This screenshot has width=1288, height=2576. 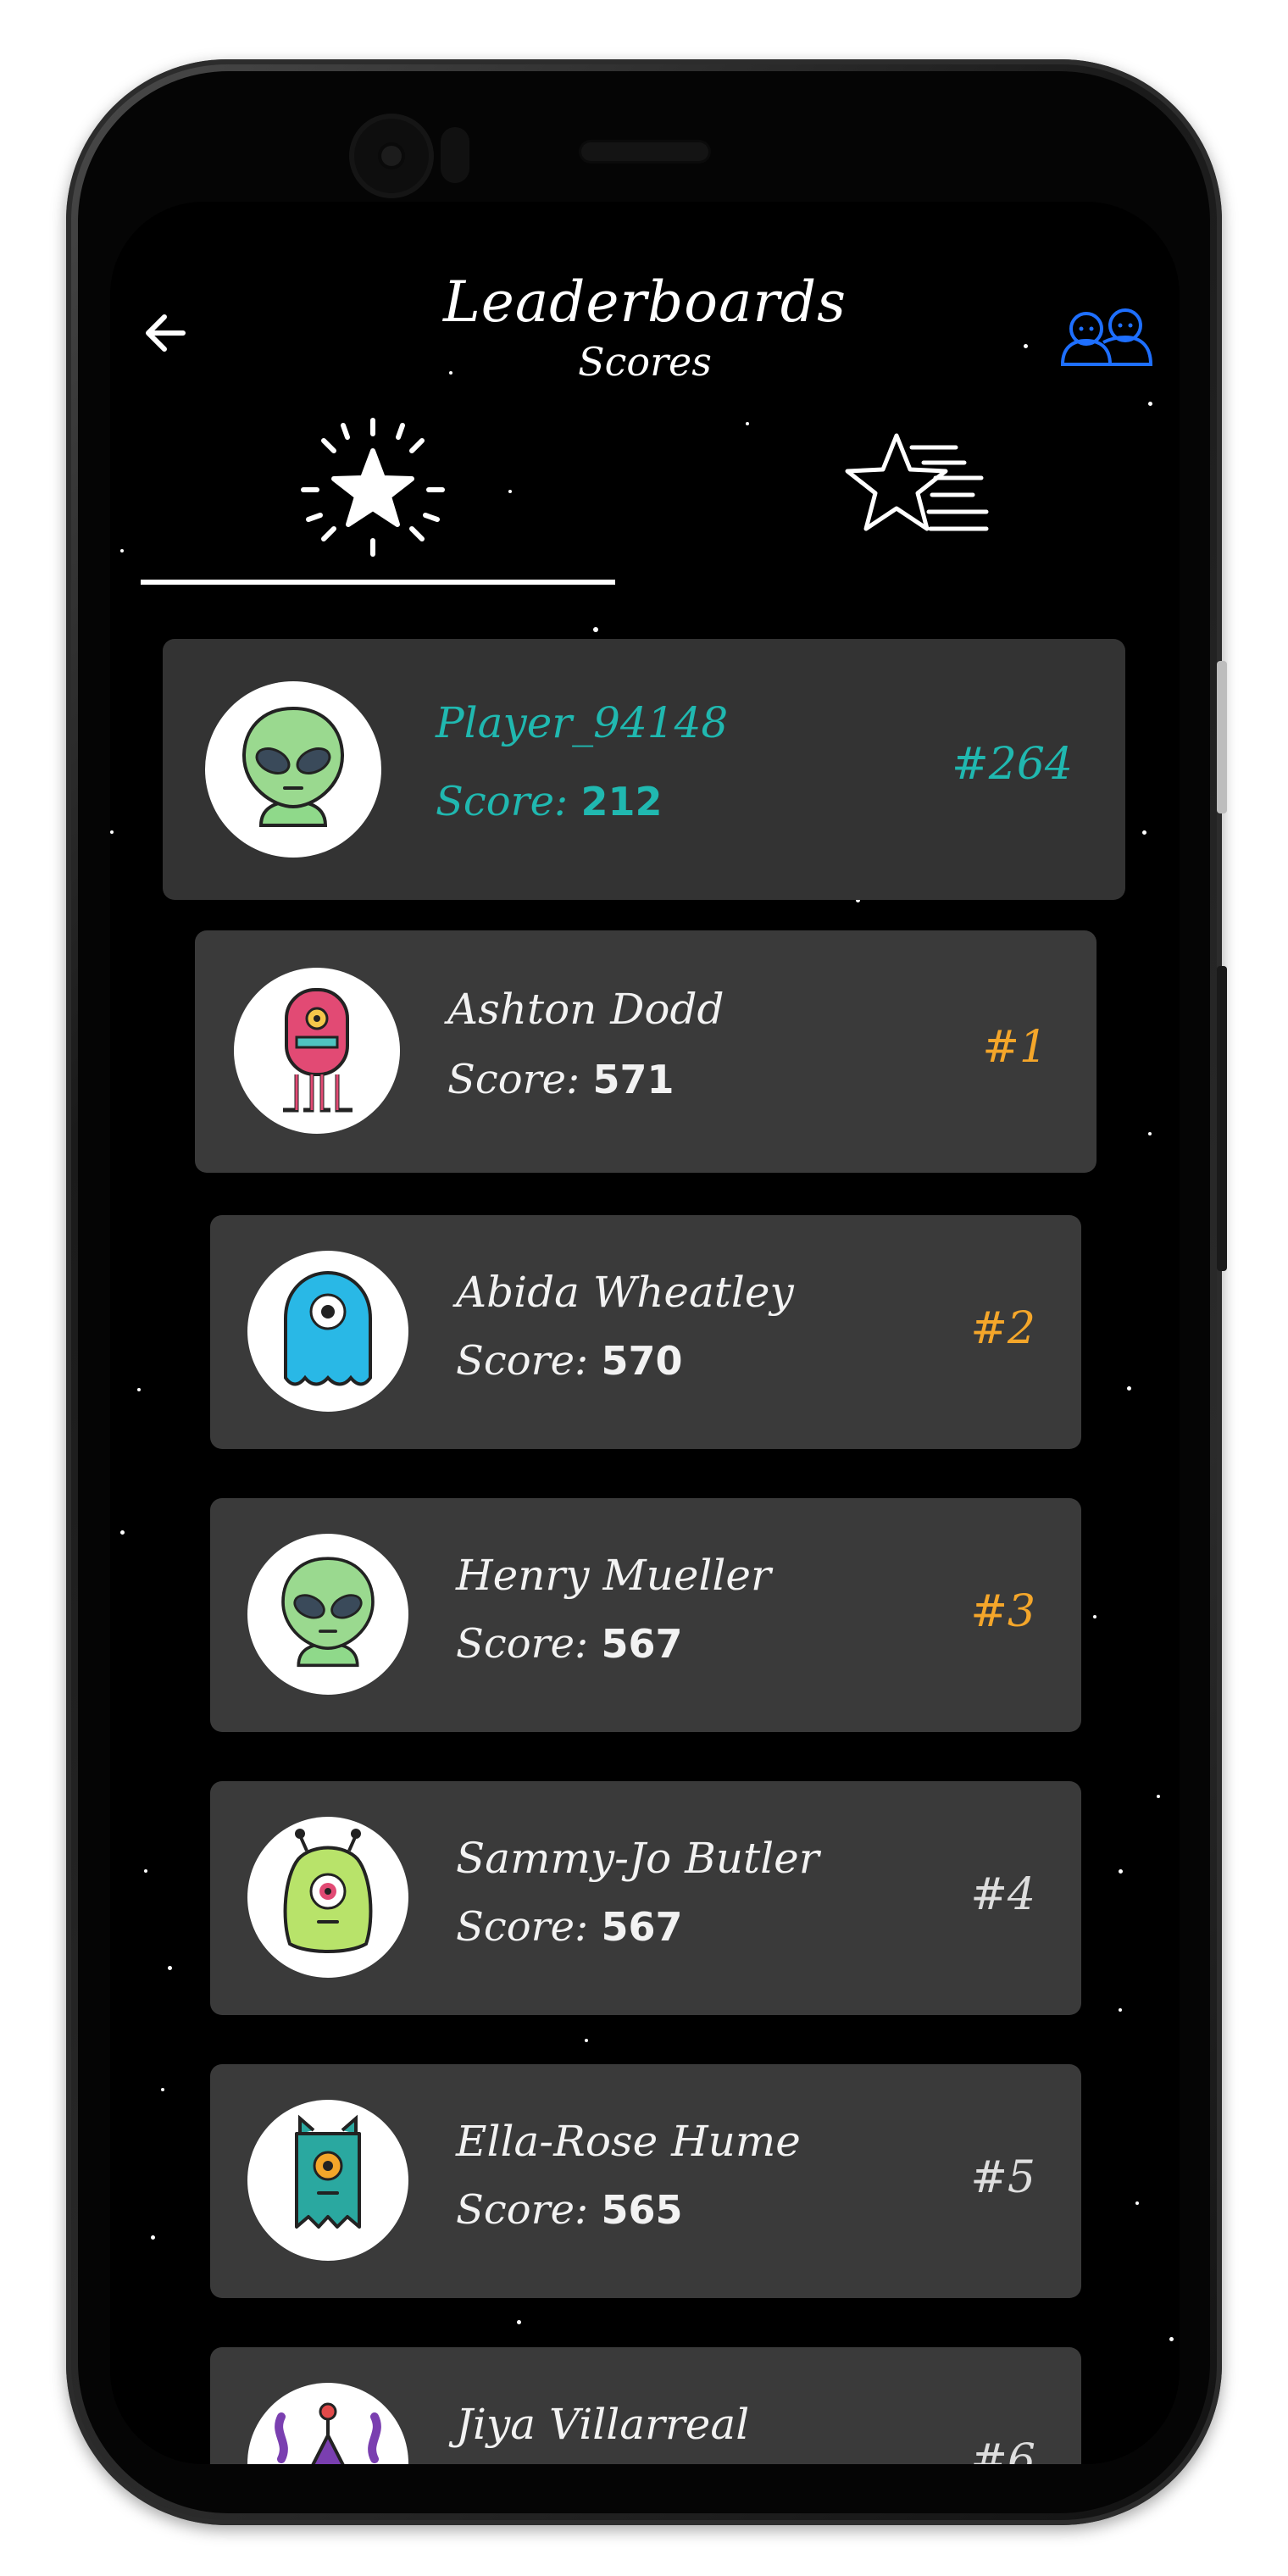 I want to click on current-player-score: Score: 212, so click(x=549, y=801).